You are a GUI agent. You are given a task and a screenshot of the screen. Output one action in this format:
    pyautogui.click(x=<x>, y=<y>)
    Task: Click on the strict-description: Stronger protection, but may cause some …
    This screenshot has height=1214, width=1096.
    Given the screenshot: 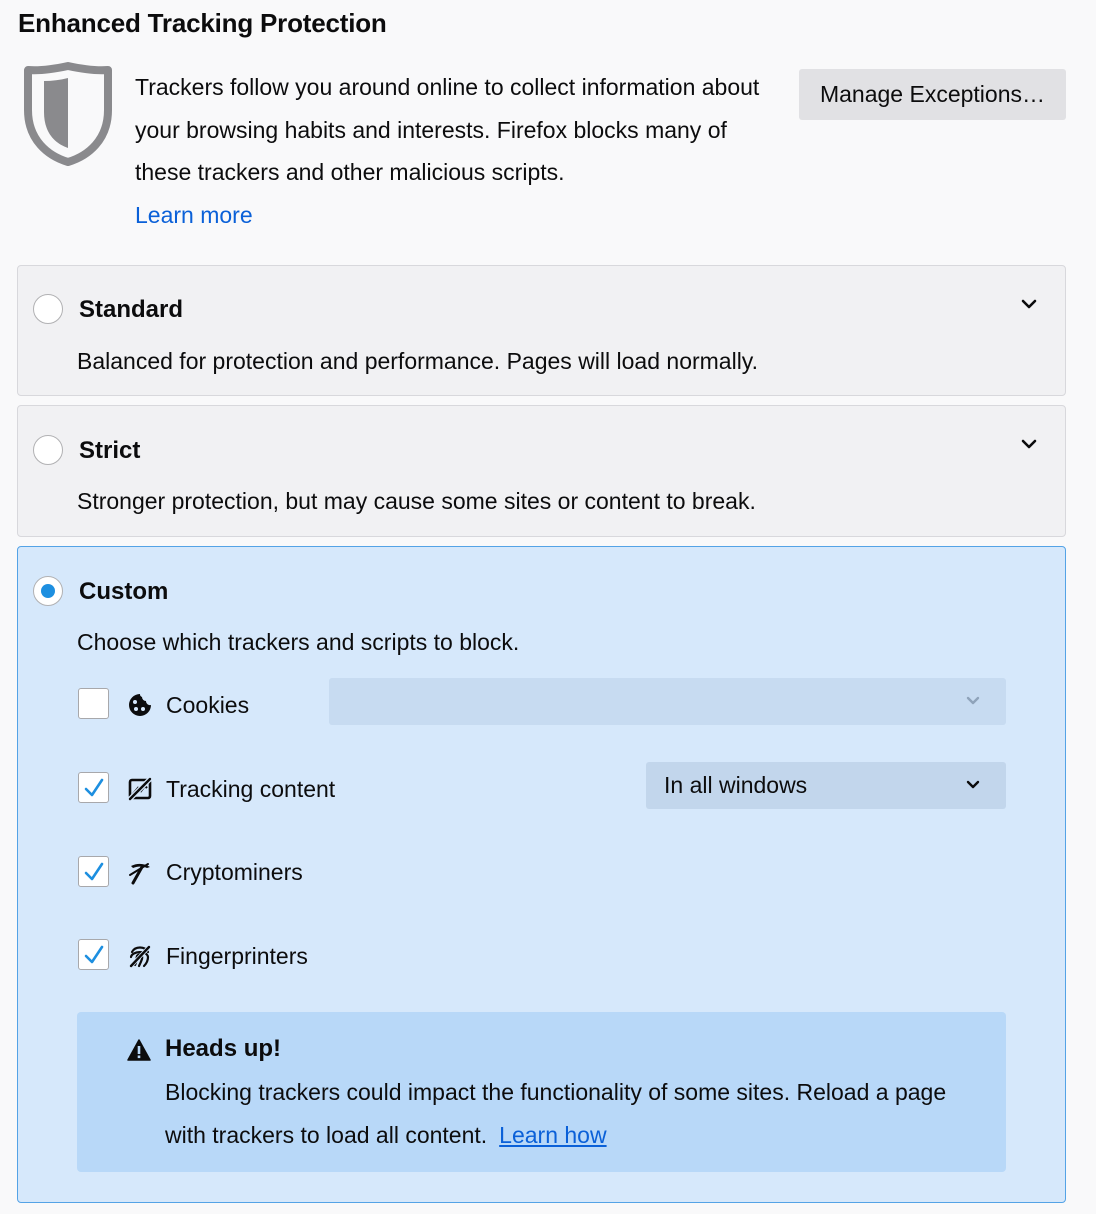 What is the action you would take?
    pyautogui.click(x=416, y=501)
    